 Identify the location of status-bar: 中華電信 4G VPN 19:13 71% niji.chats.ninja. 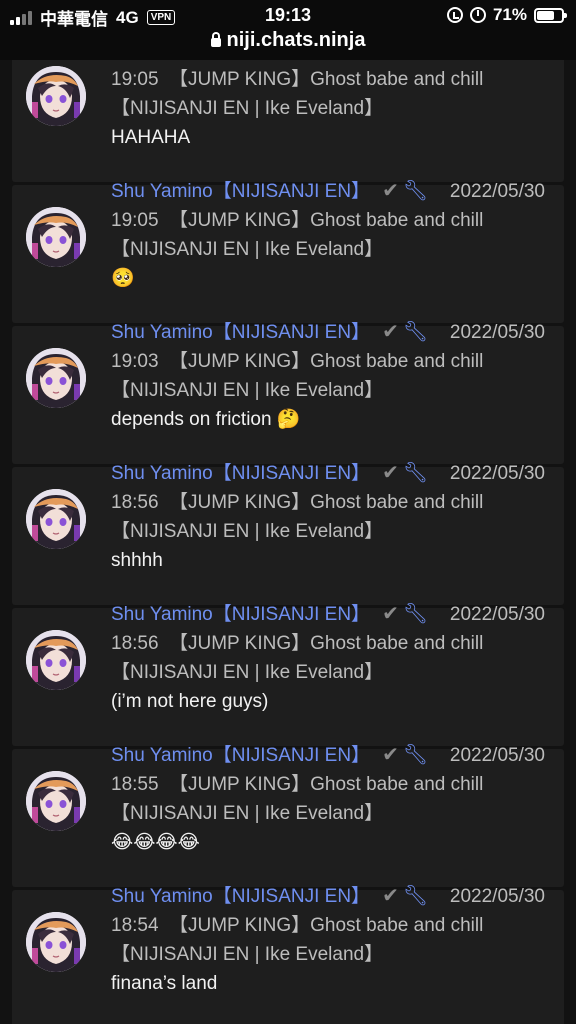
(288, 30).